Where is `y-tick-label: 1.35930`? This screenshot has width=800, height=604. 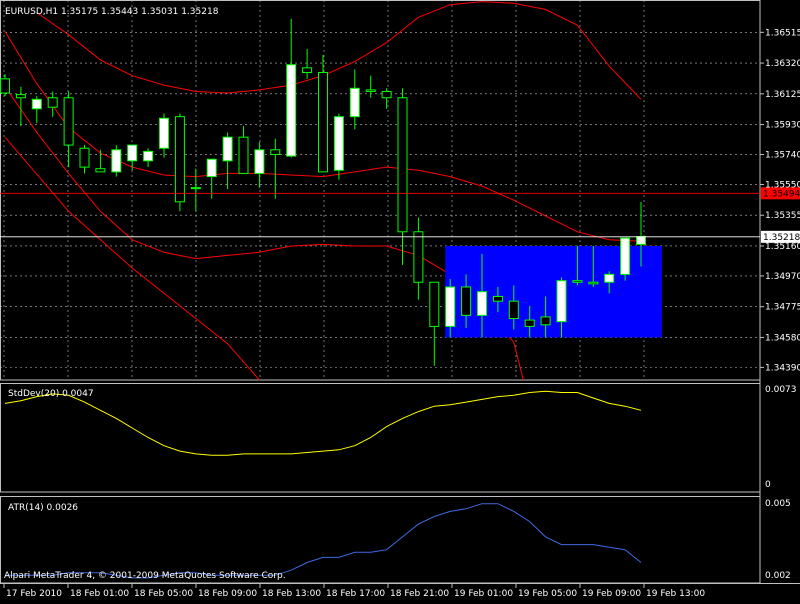
y-tick-label: 1.35930 is located at coordinates (782, 126).